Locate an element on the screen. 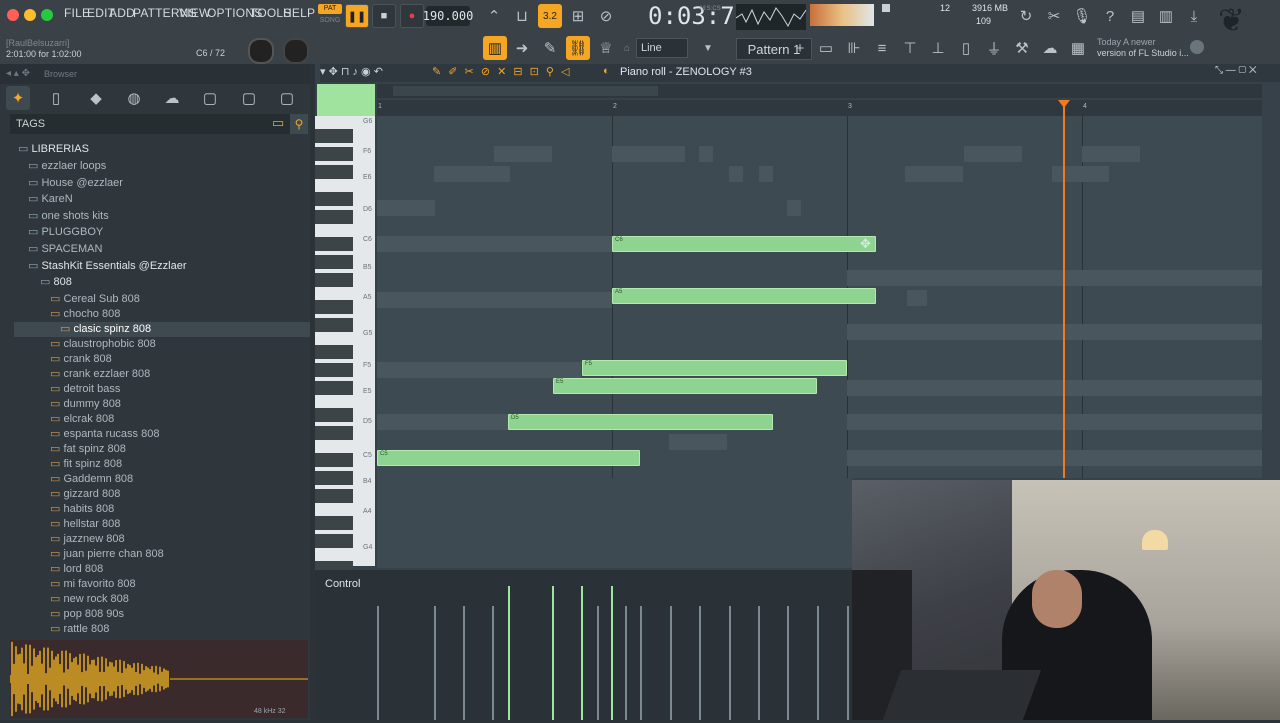 Image resolution: width=1280 pixels, height=723 pixels. browser-files-icon: ▯ is located at coordinates (56, 98).